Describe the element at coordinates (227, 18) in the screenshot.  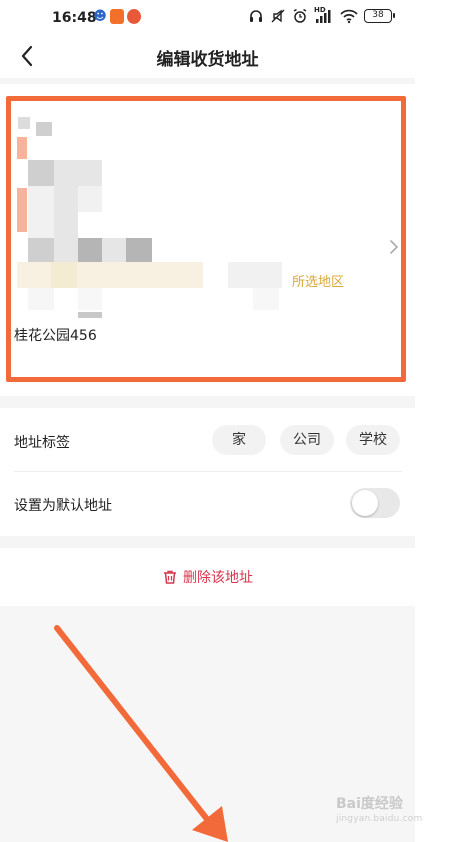
I see `status-bar: 16:48 ☻ HD 38` at that location.